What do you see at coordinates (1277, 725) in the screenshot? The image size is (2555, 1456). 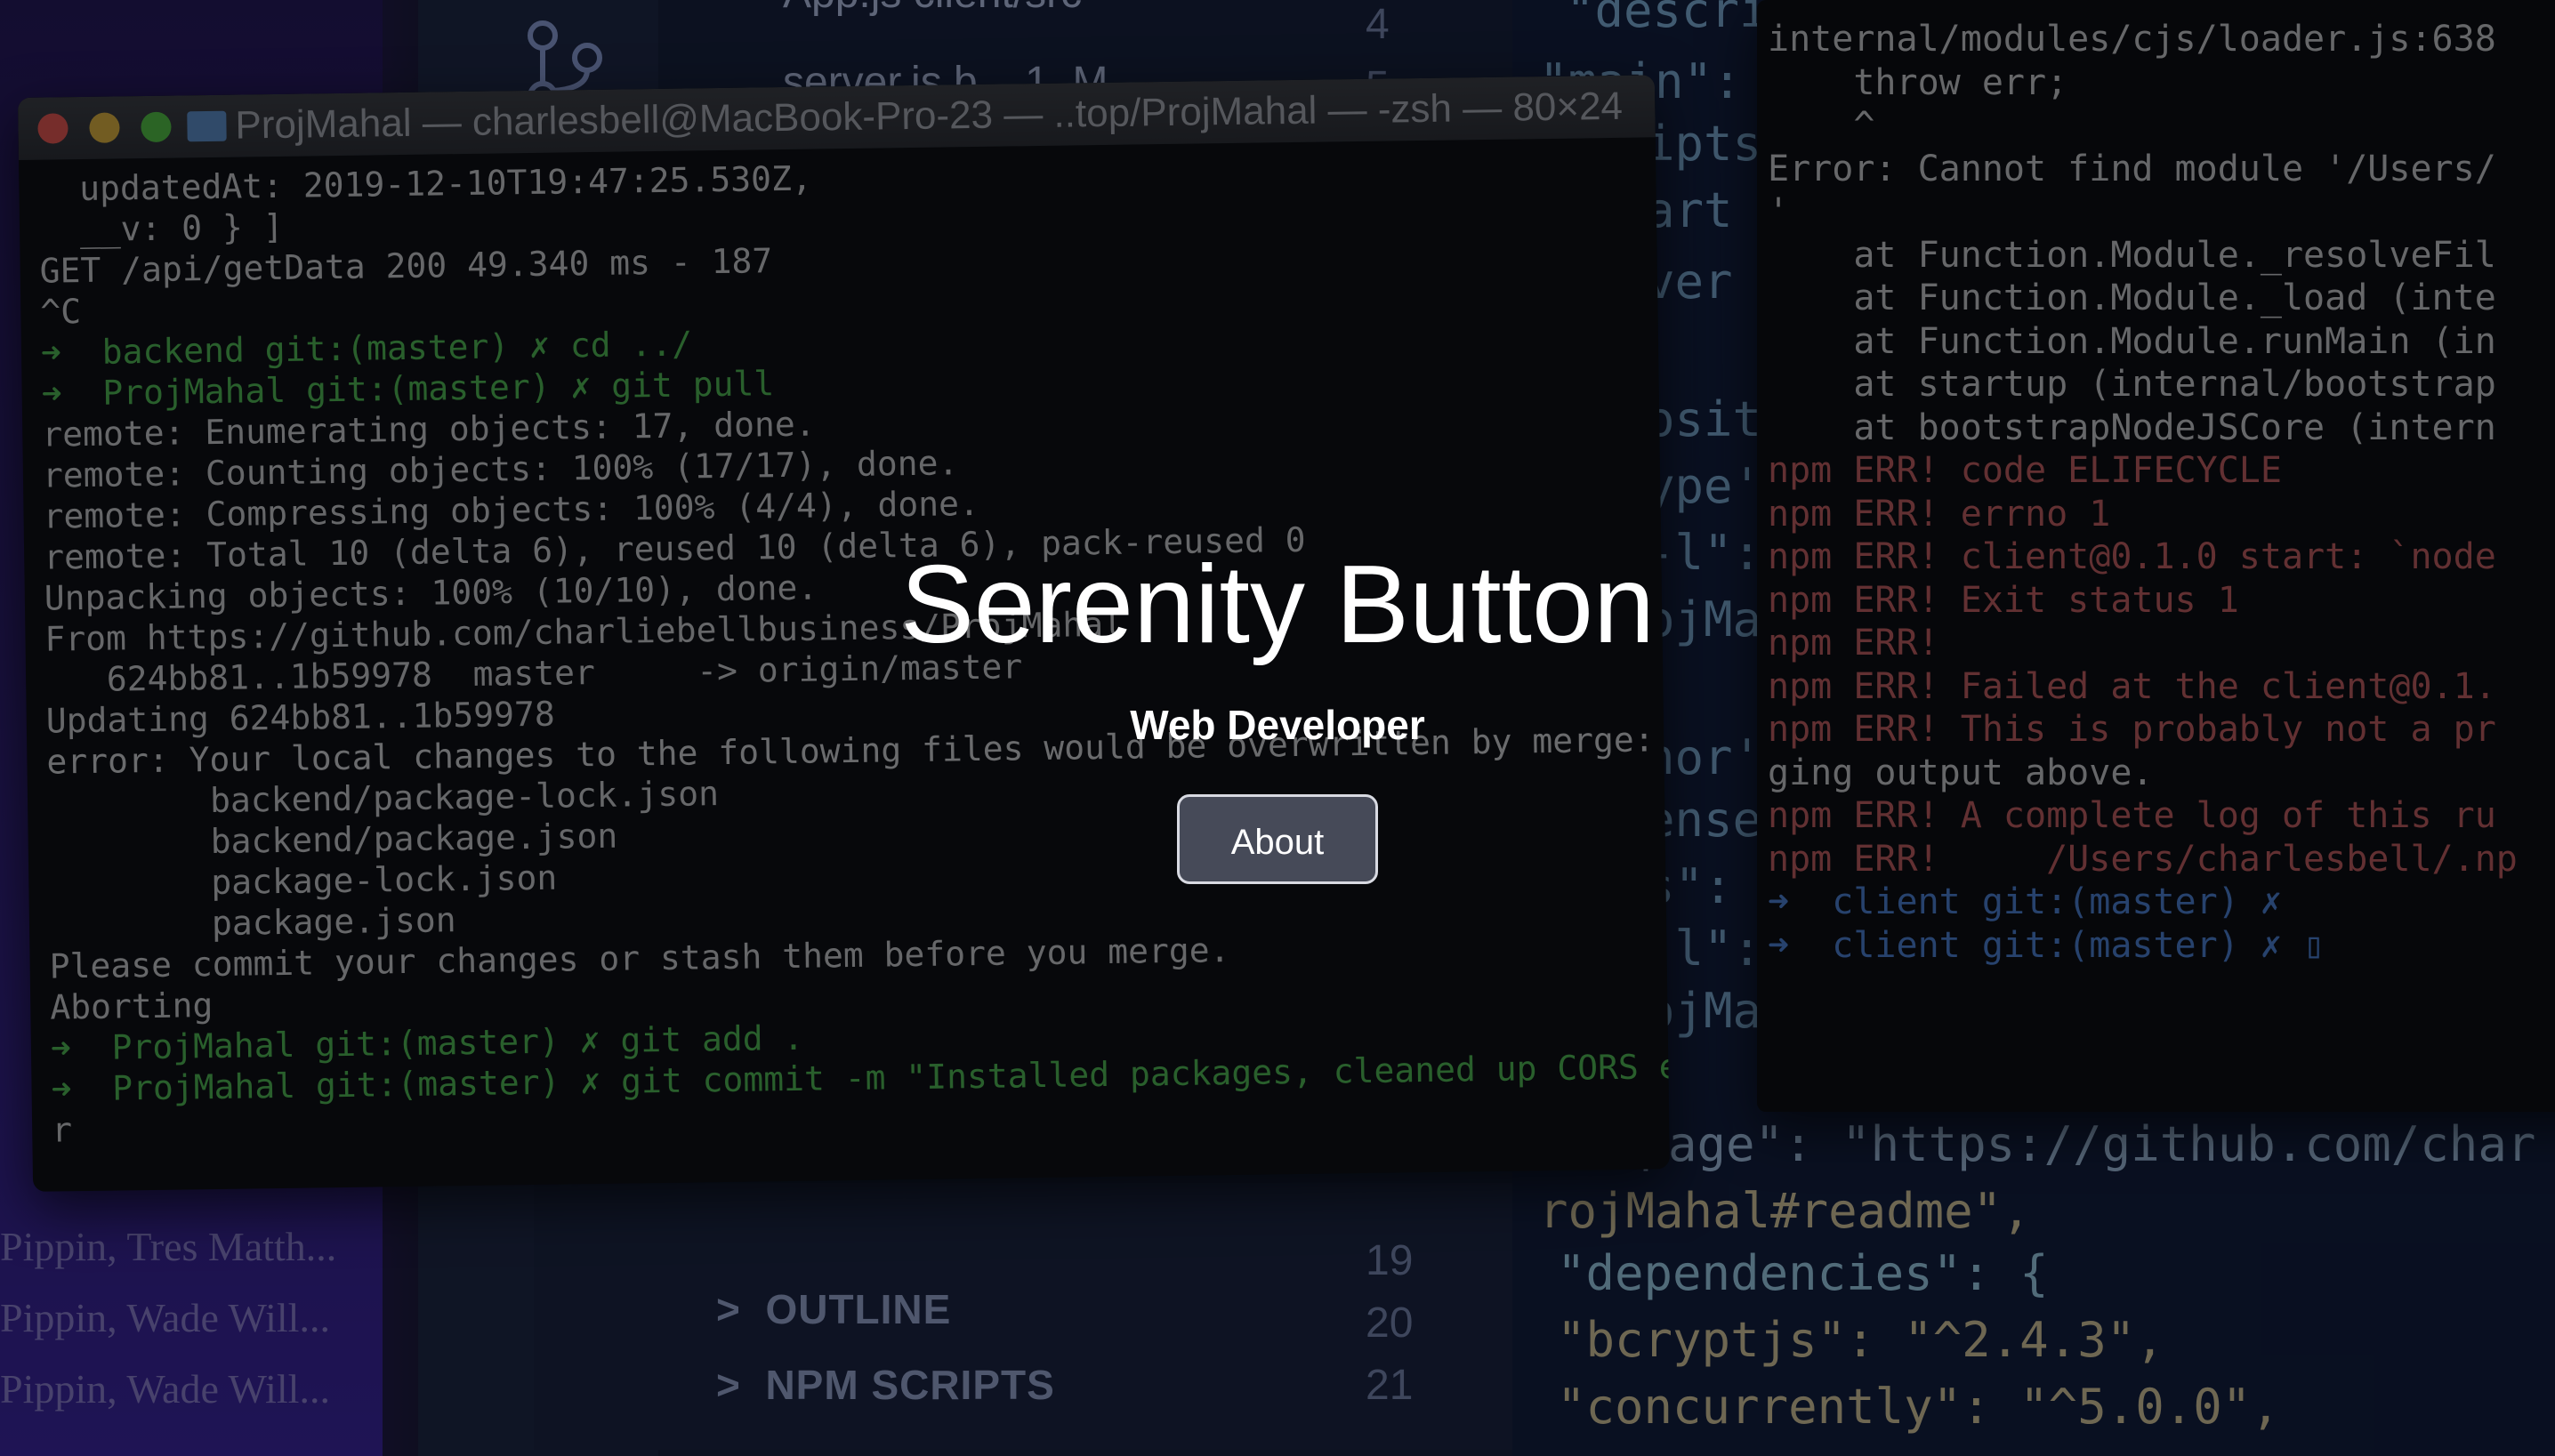 I see `hero-role: Web Developer` at bounding box center [1277, 725].